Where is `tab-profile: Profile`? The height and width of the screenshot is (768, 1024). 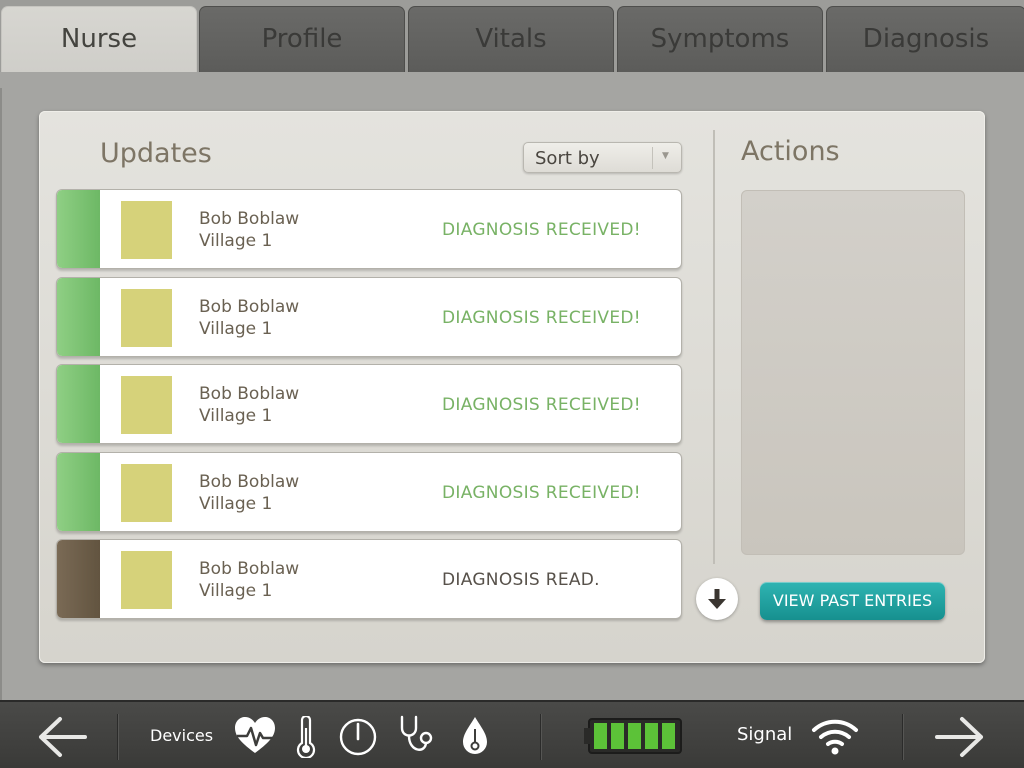
tab-profile: Profile is located at coordinates (302, 39).